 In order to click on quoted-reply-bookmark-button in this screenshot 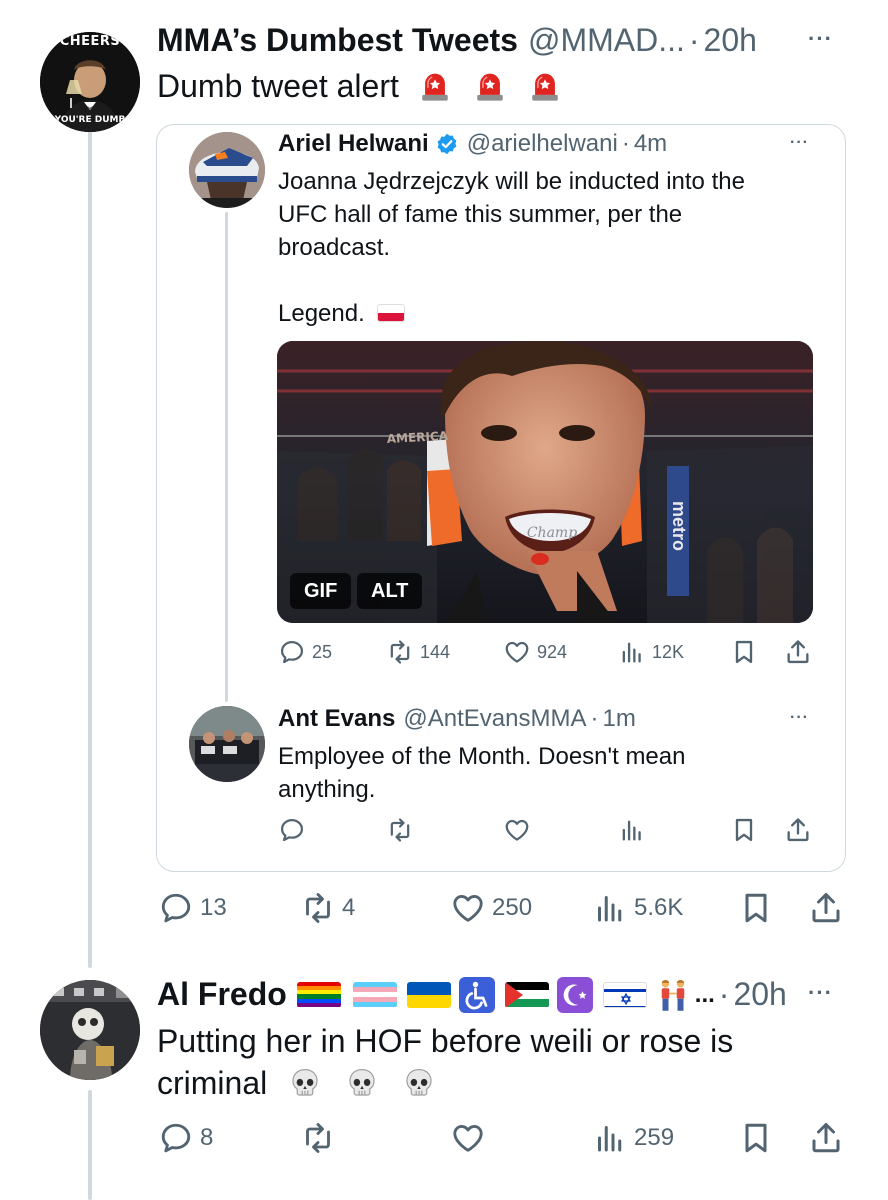, I will do `click(744, 830)`.